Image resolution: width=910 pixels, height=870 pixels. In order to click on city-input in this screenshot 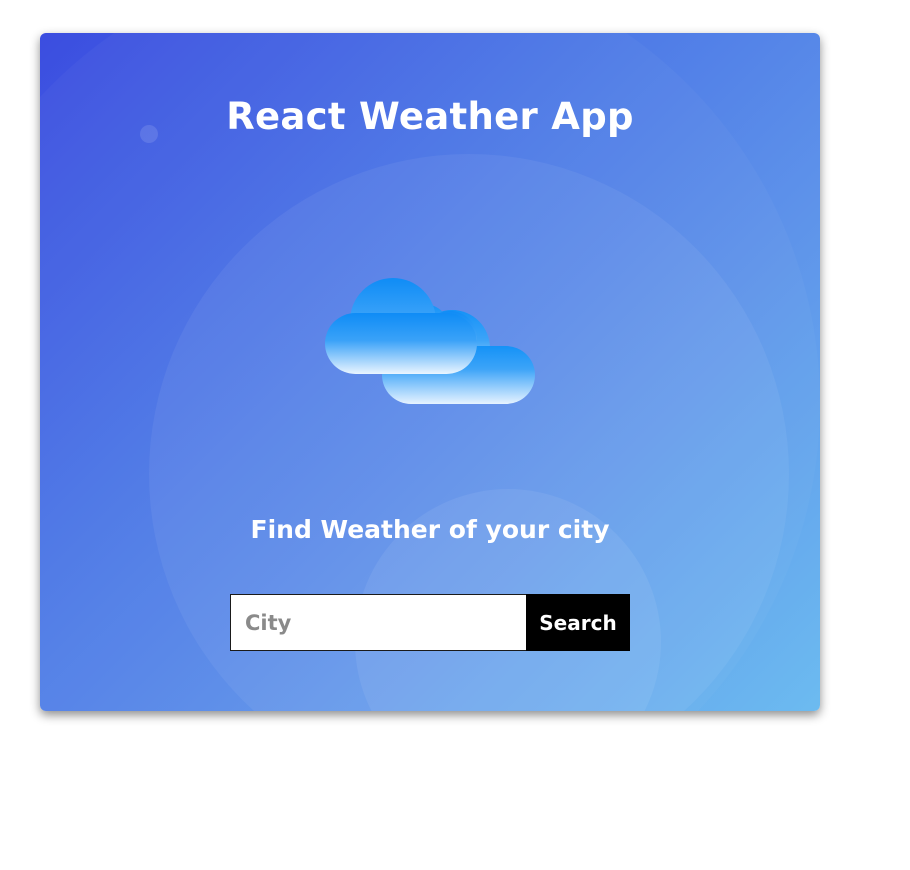, I will do `click(378, 622)`.